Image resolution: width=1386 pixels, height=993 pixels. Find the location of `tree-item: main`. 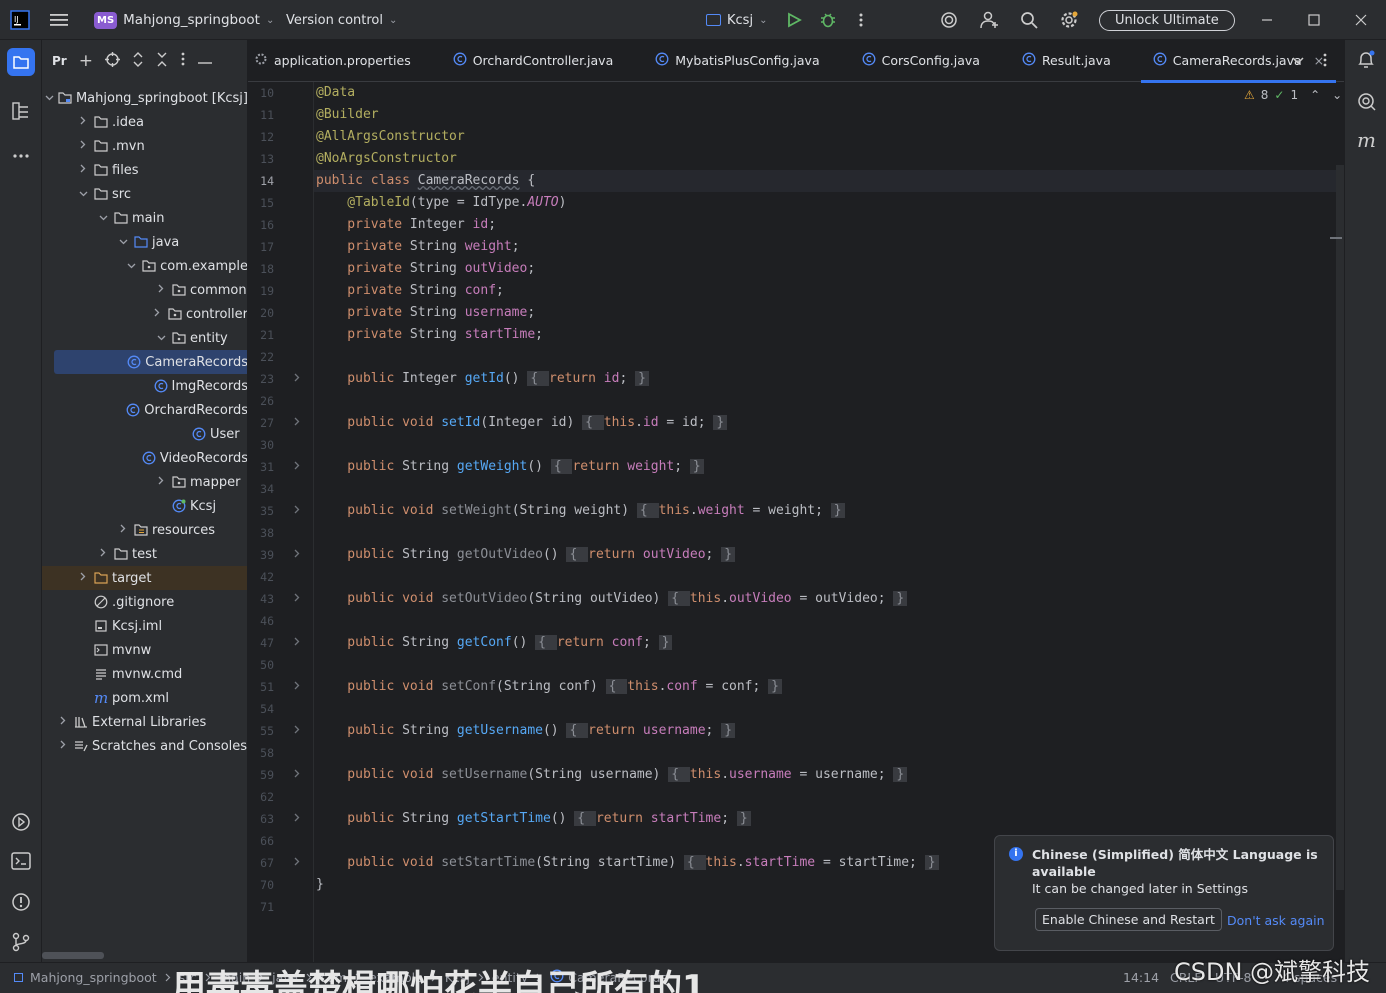

tree-item: main is located at coordinates (144, 218).